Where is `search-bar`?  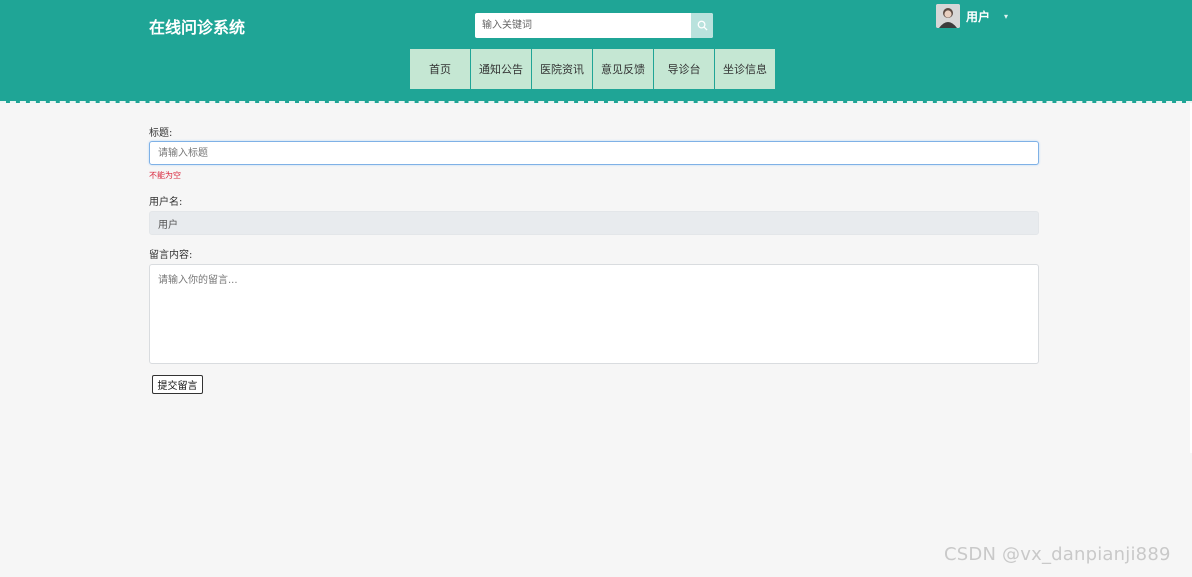
search-bar is located at coordinates (594, 25).